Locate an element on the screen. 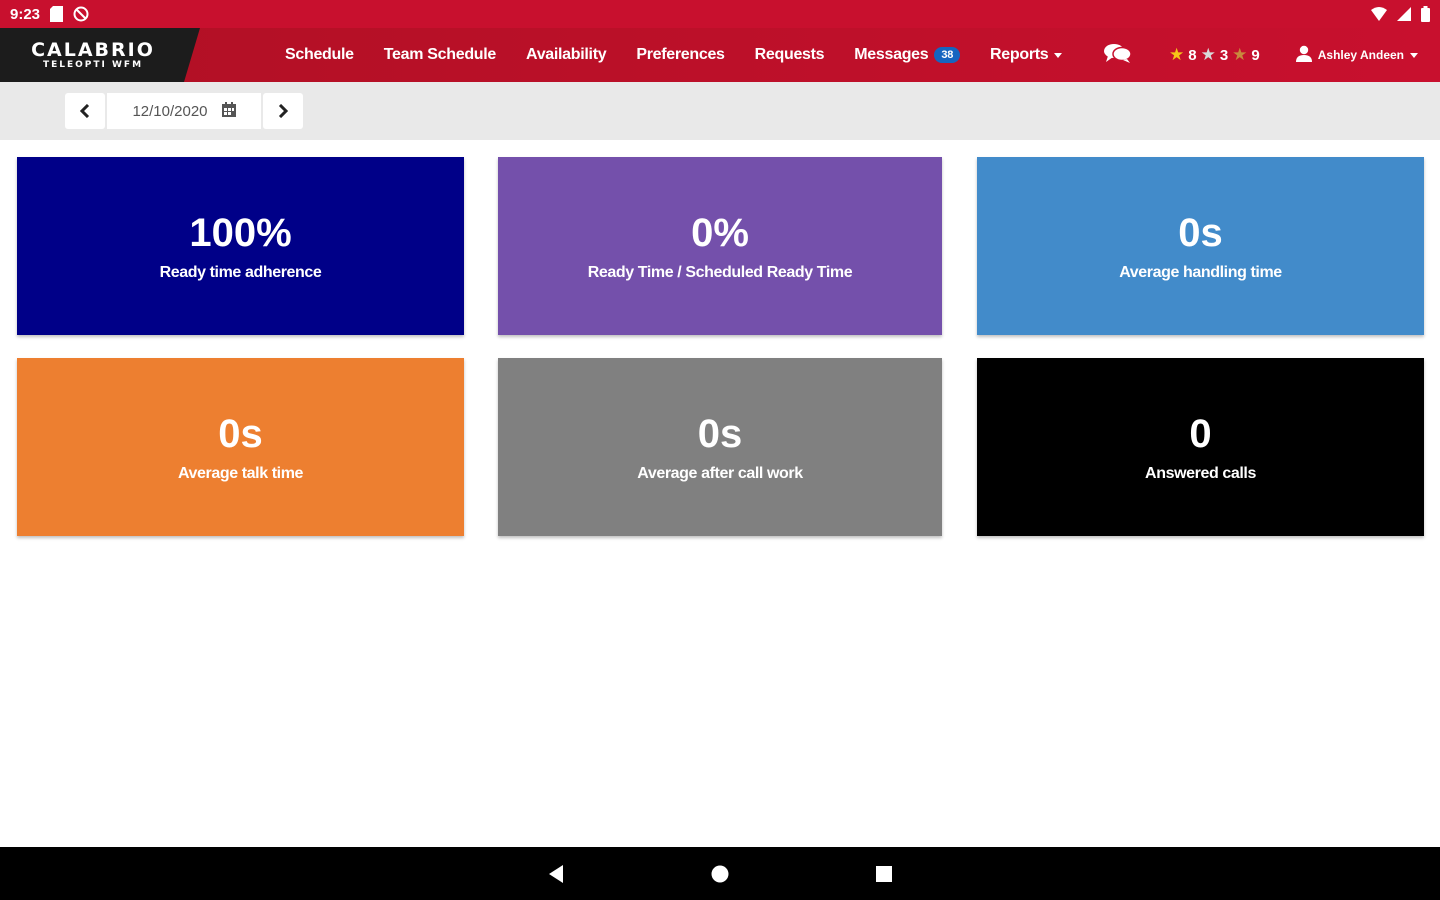 This screenshot has width=1440, height=900. home-button is located at coordinates (720, 874).